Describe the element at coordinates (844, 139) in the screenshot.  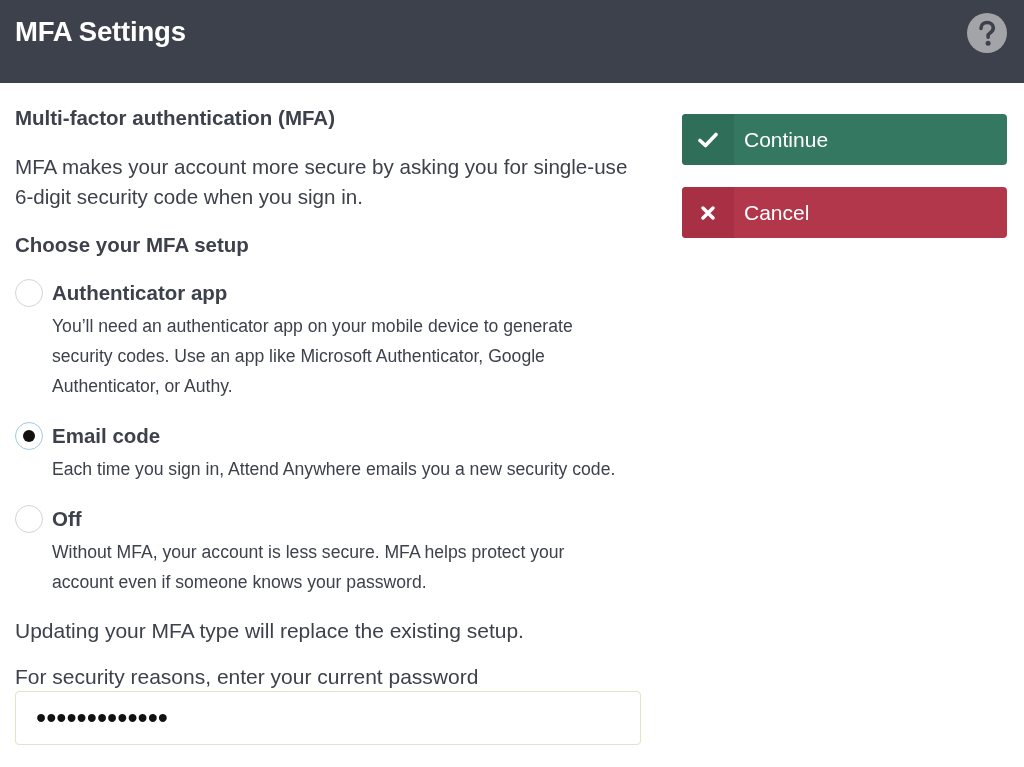
I see `continue-button: Continue` at that location.